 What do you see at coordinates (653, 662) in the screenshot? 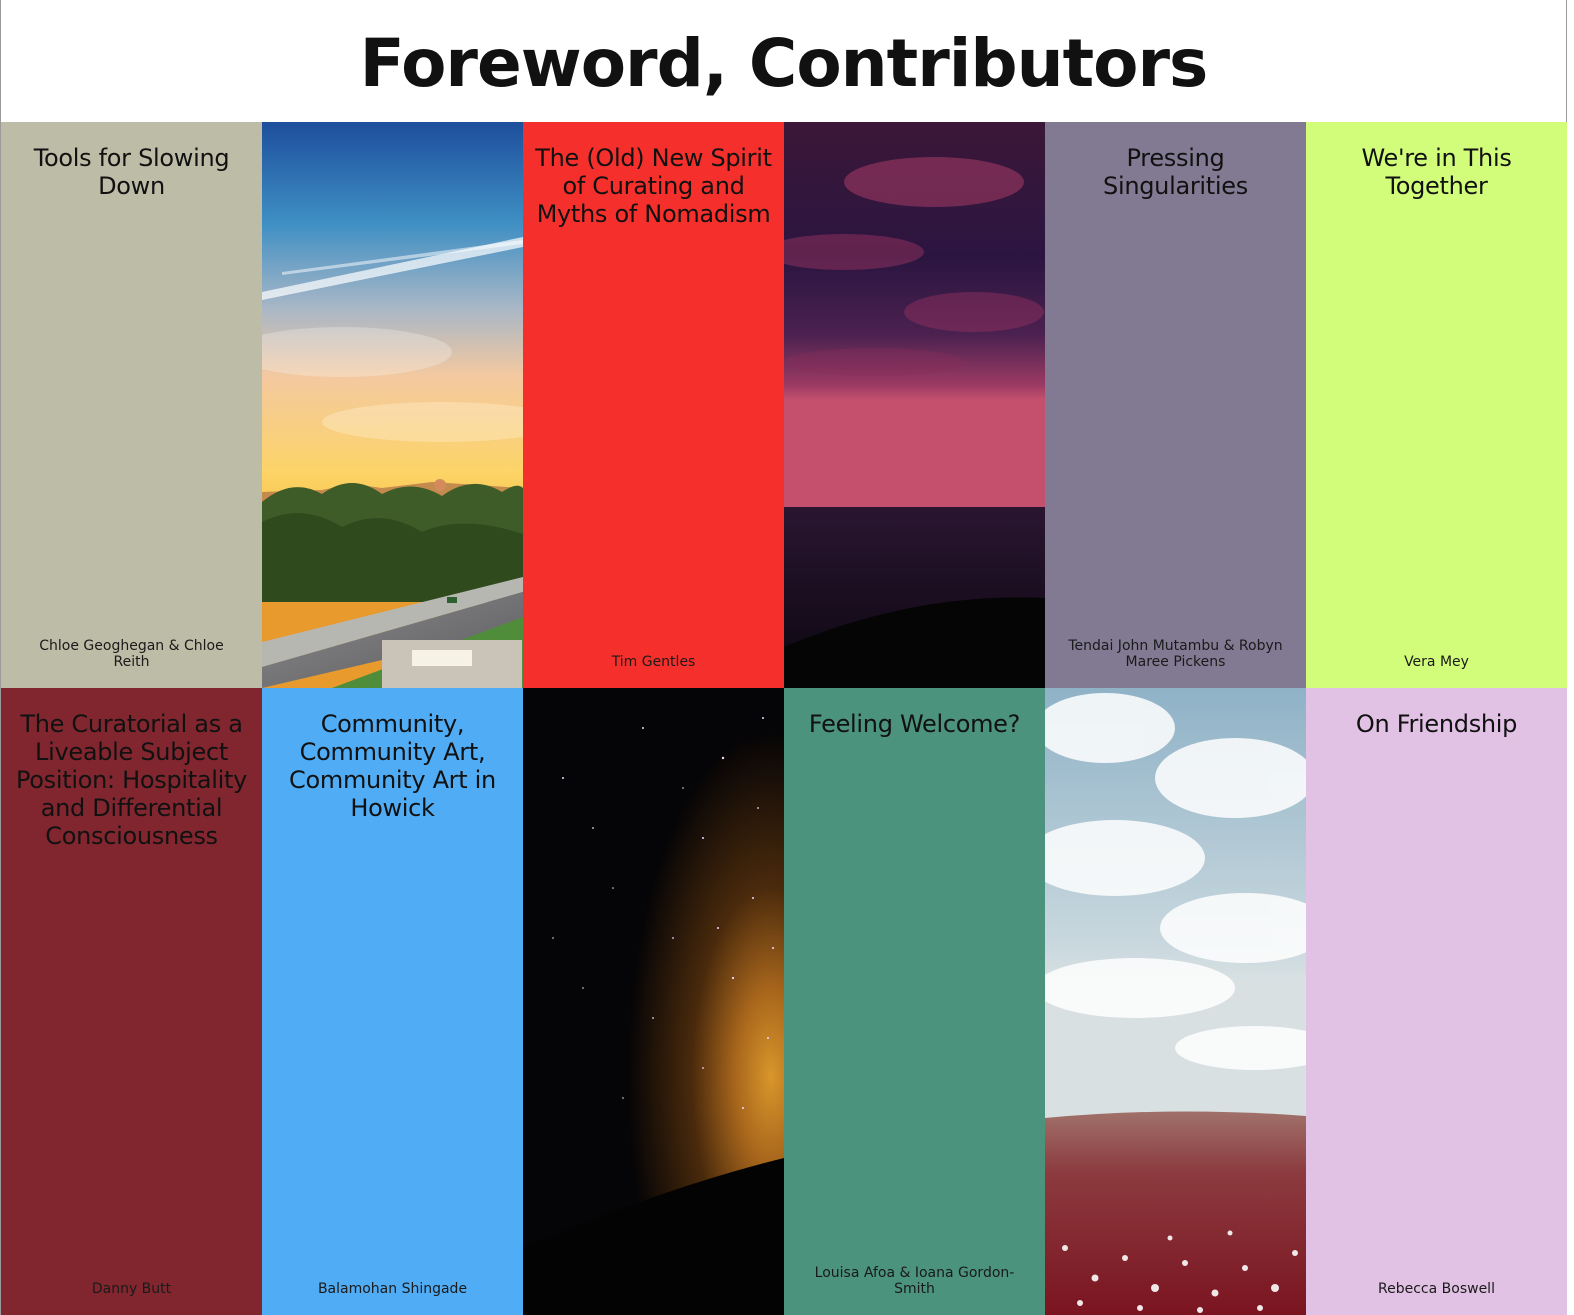
I see `tile-author: Tim Gentles` at bounding box center [653, 662].